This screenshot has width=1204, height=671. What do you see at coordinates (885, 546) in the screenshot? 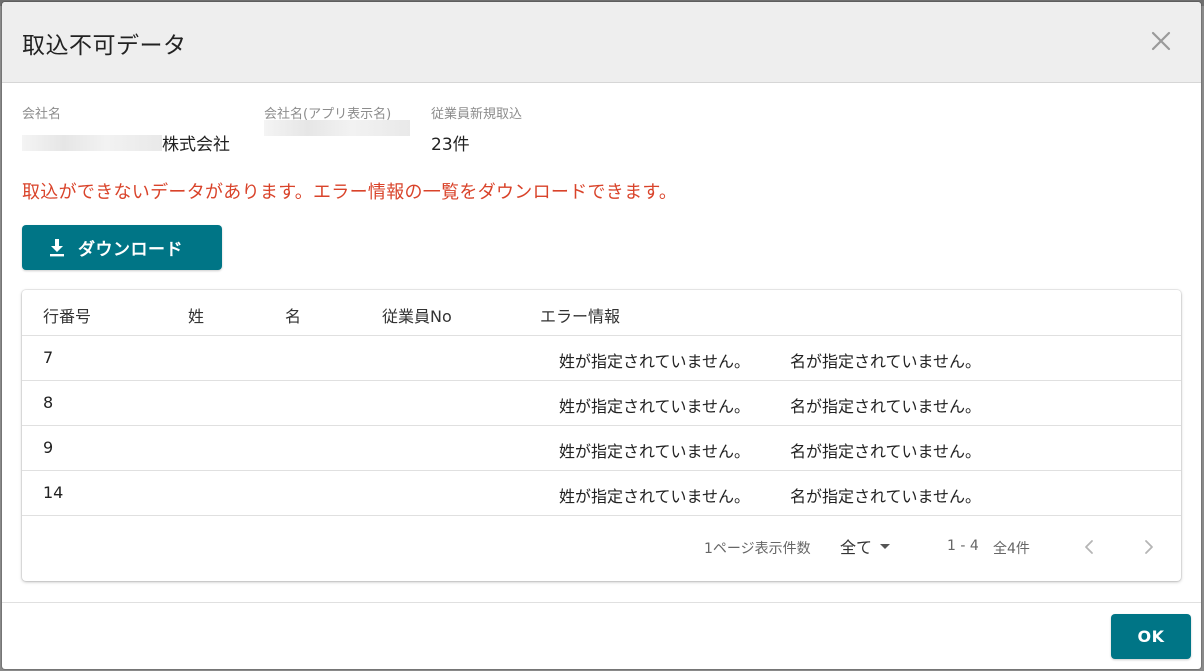
I see `caret-down-icon` at bounding box center [885, 546].